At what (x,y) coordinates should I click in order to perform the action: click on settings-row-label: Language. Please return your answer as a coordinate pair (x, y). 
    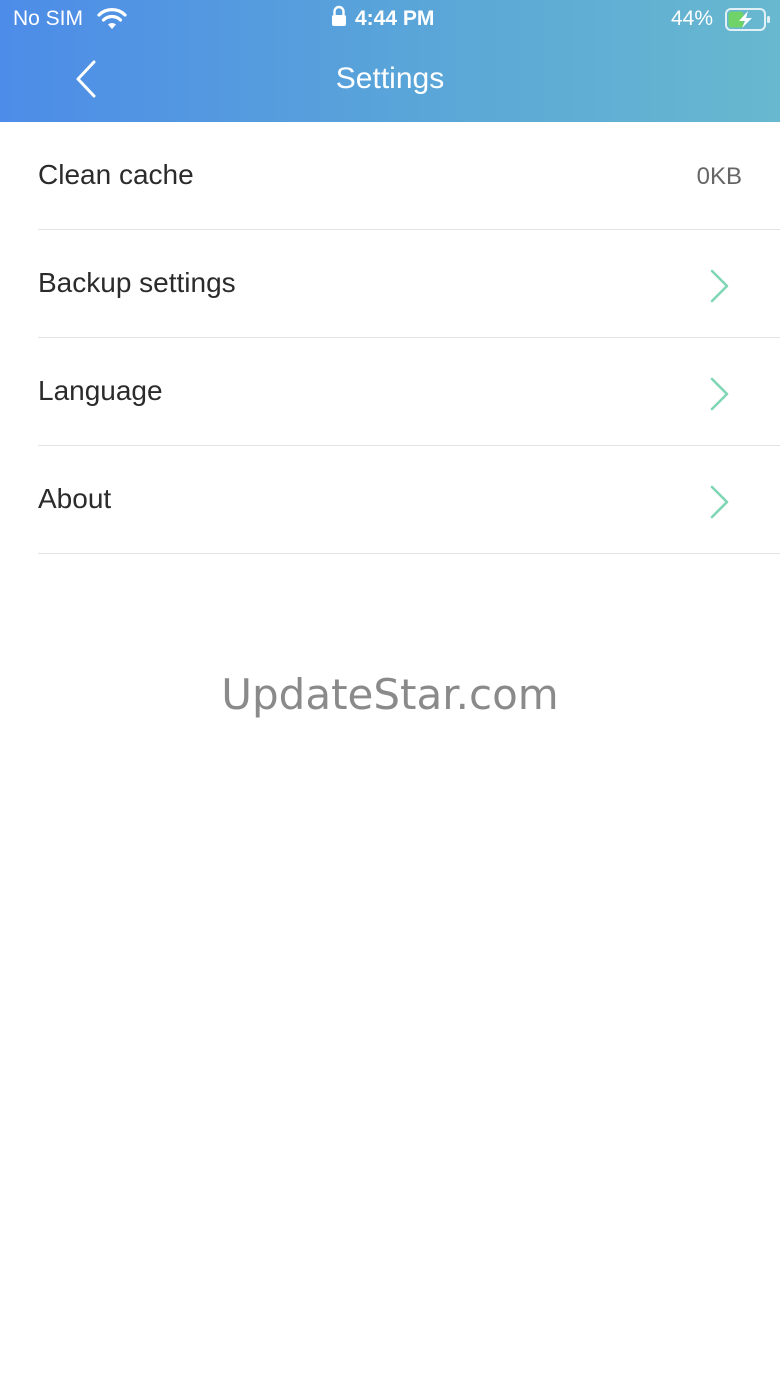
    Looking at the image, I should click on (100, 390).